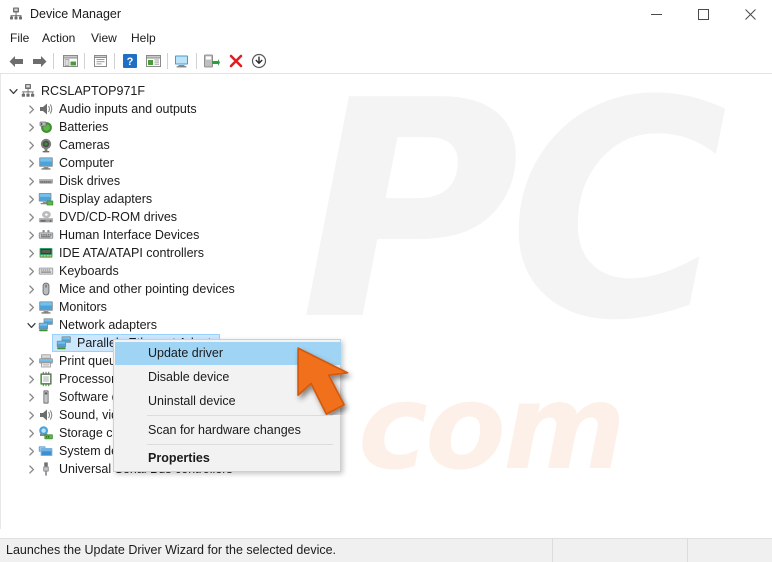 The image size is (772, 562). What do you see at coordinates (386, 235) in the screenshot?
I see `tree-item: Human Interface Devices` at bounding box center [386, 235].